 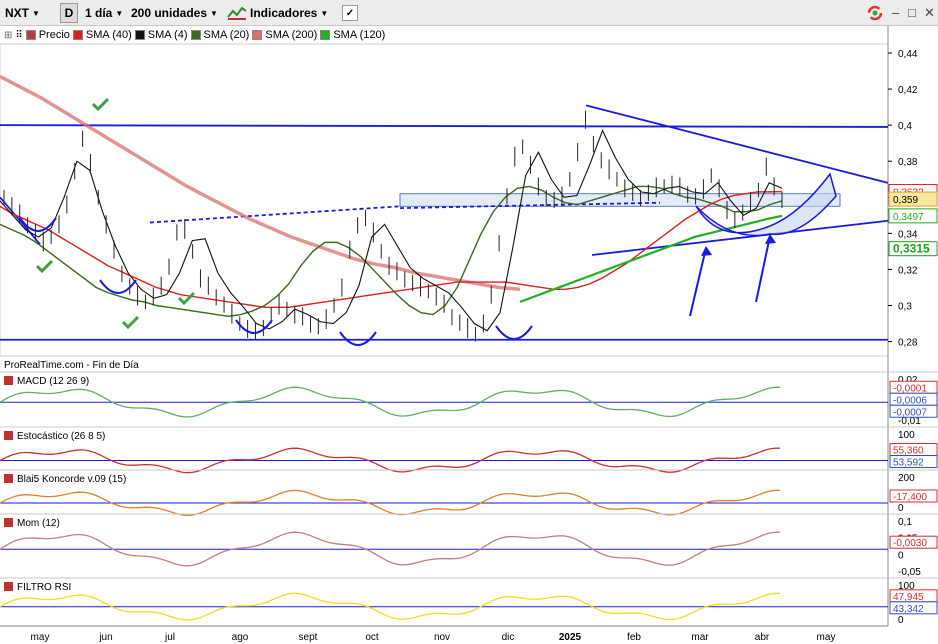 I want to click on panel-value: -0,0001, so click(x=910, y=388).